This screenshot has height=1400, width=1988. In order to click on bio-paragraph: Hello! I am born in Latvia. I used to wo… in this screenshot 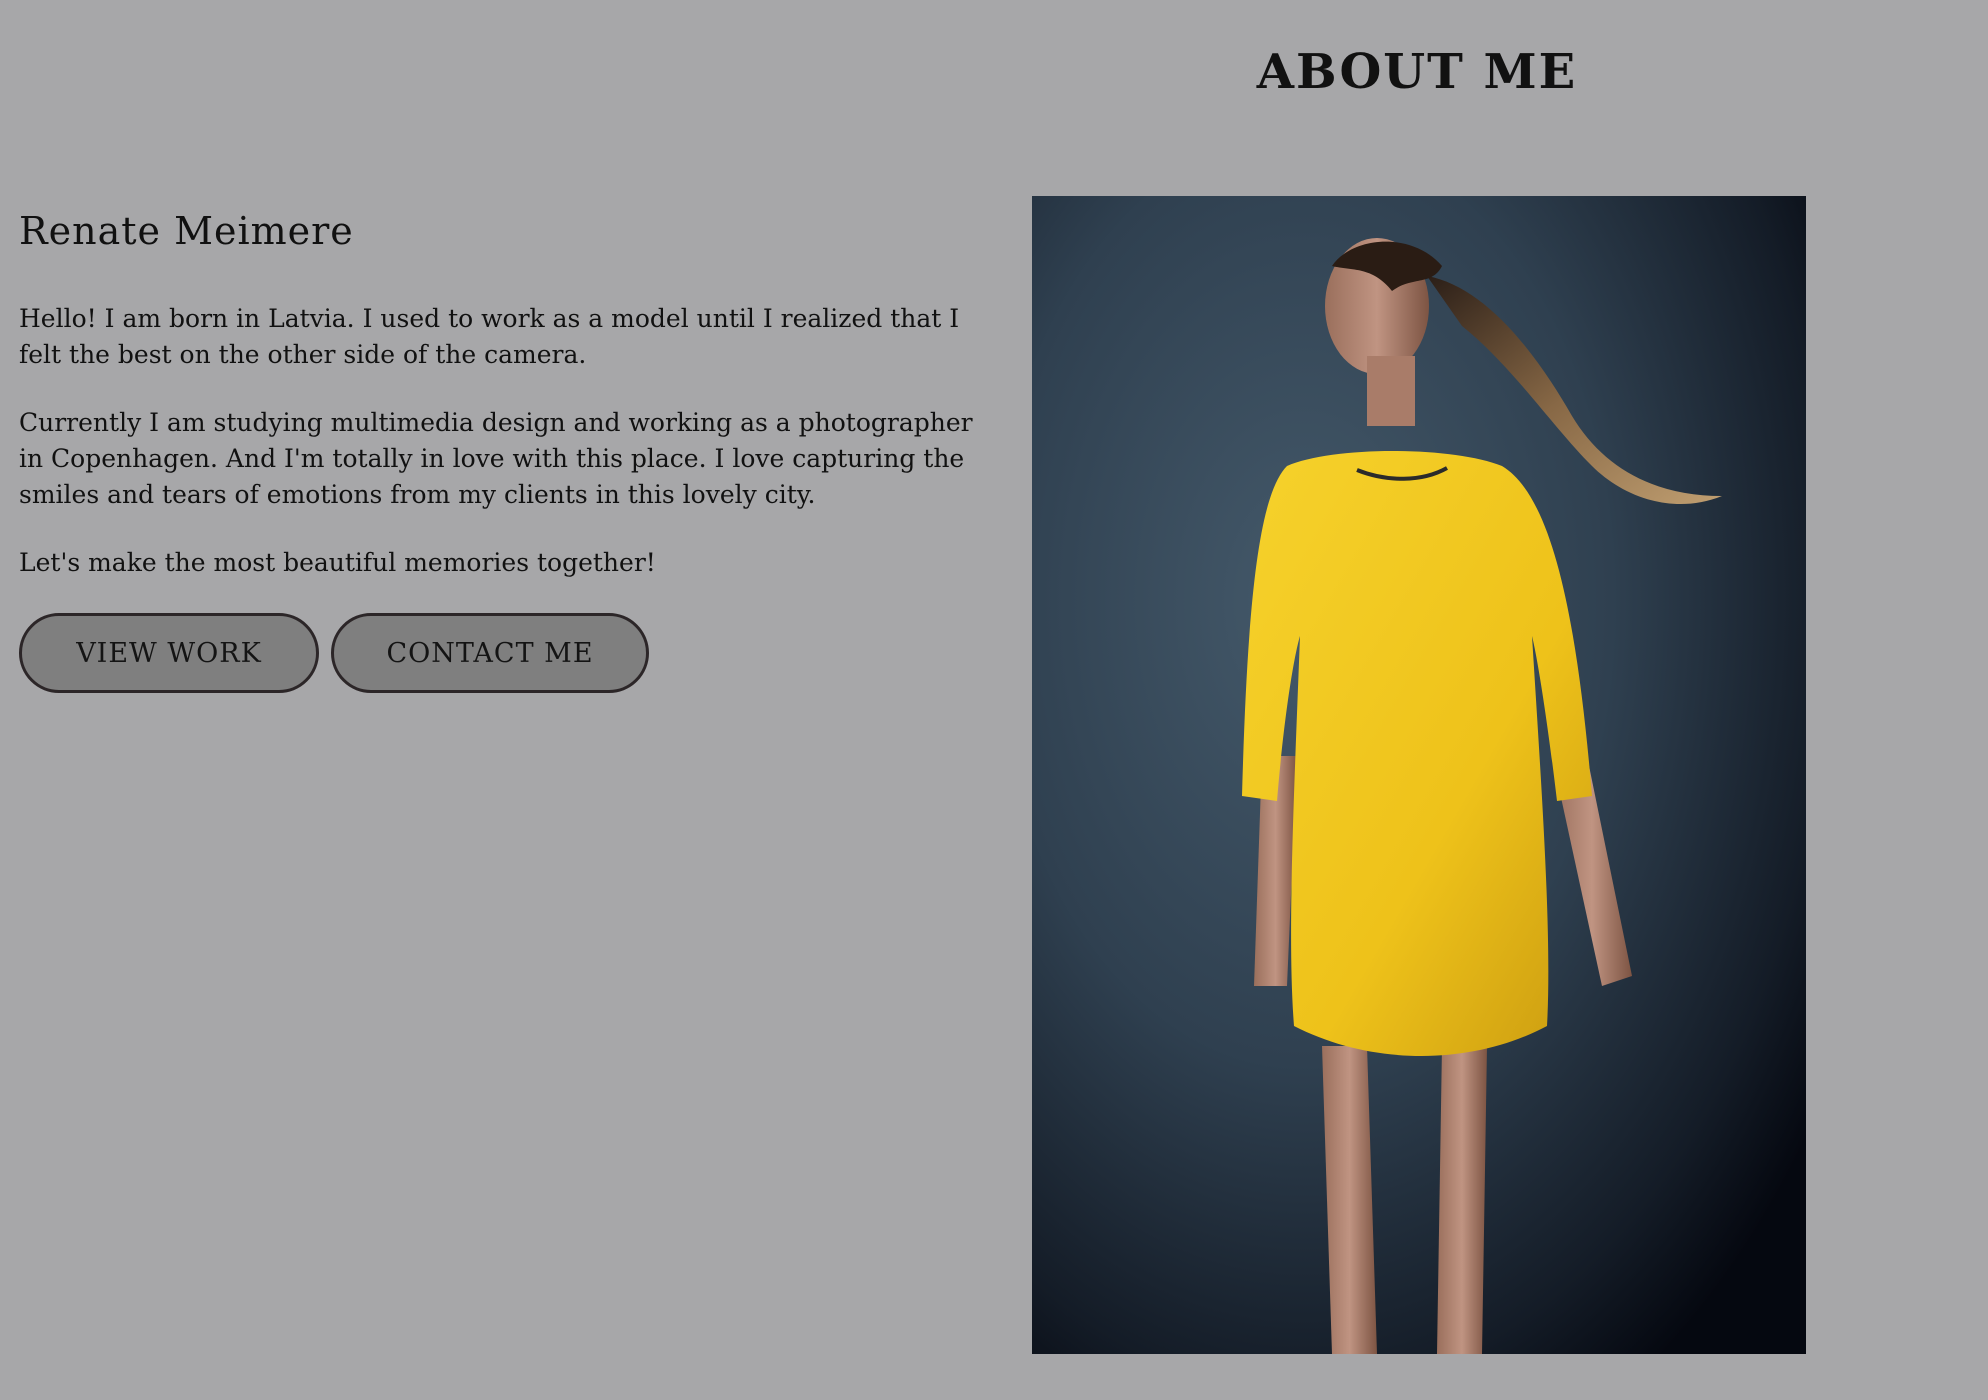, I will do `click(489, 336)`.